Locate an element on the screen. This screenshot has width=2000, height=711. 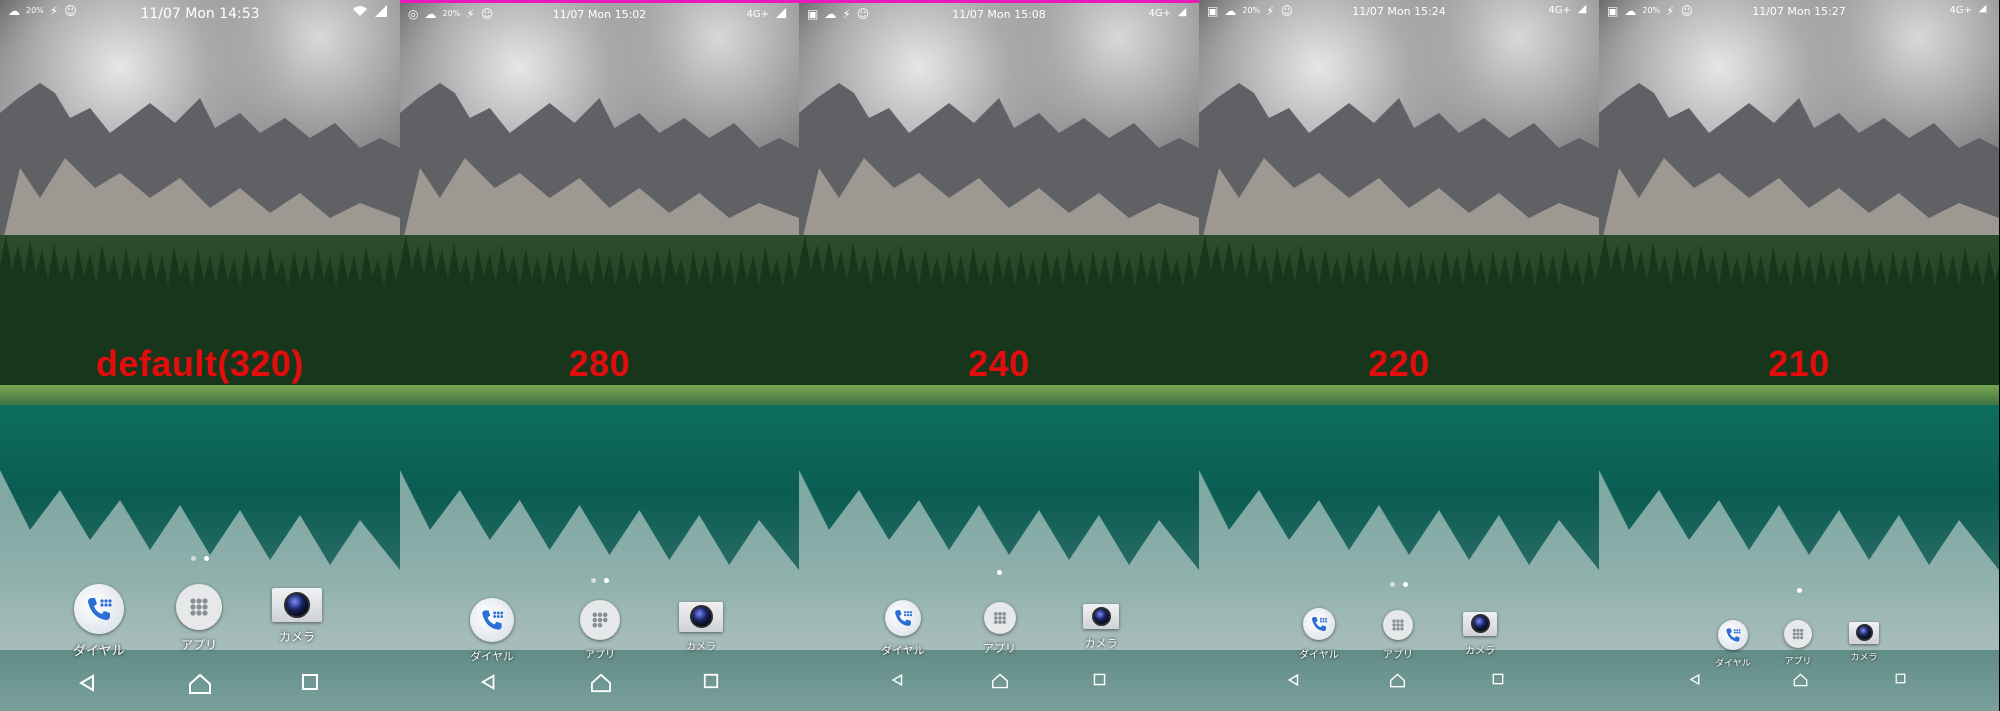
status-time: 11/07 Mon 15:02 is located at coordinates (599, 14).